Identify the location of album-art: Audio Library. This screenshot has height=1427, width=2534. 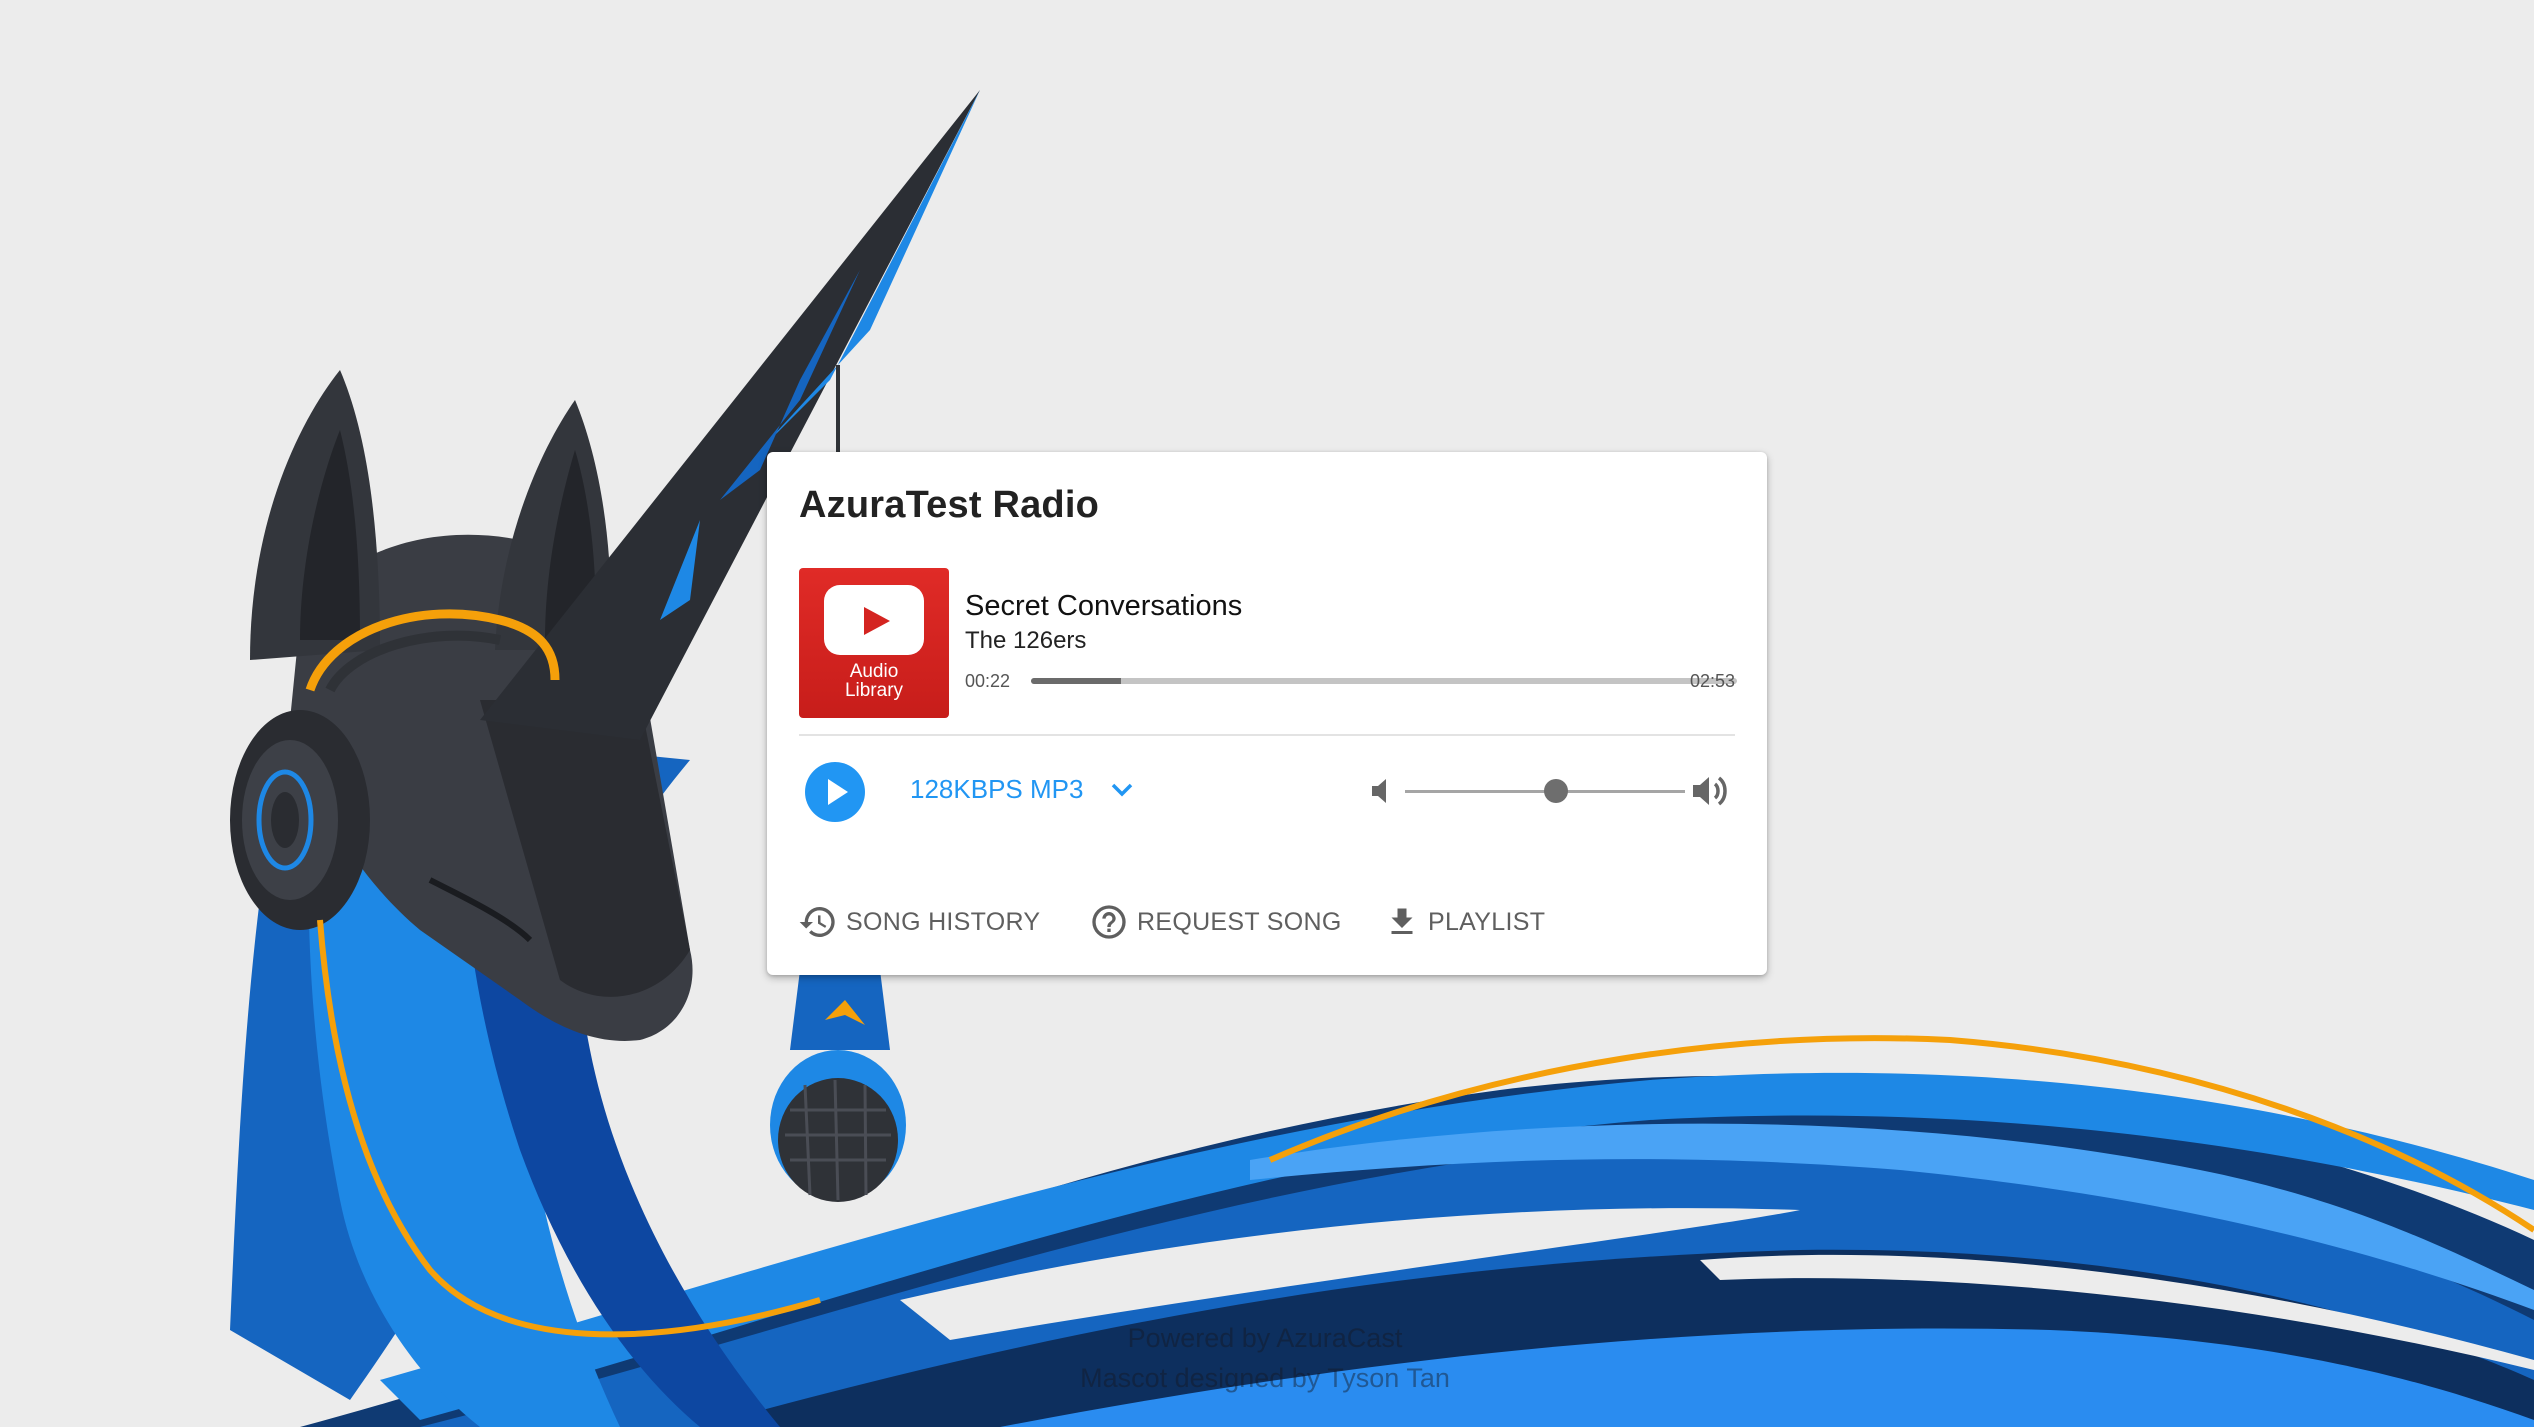
(874, 643).